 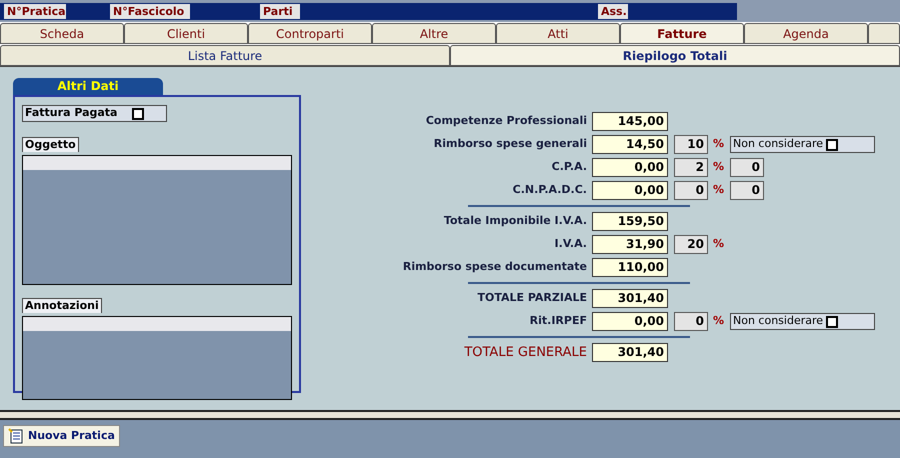 What do you see at coordinates (186, 33) in the screenshot?
I see `tab: Clienti` at bounding box center [186, 33].